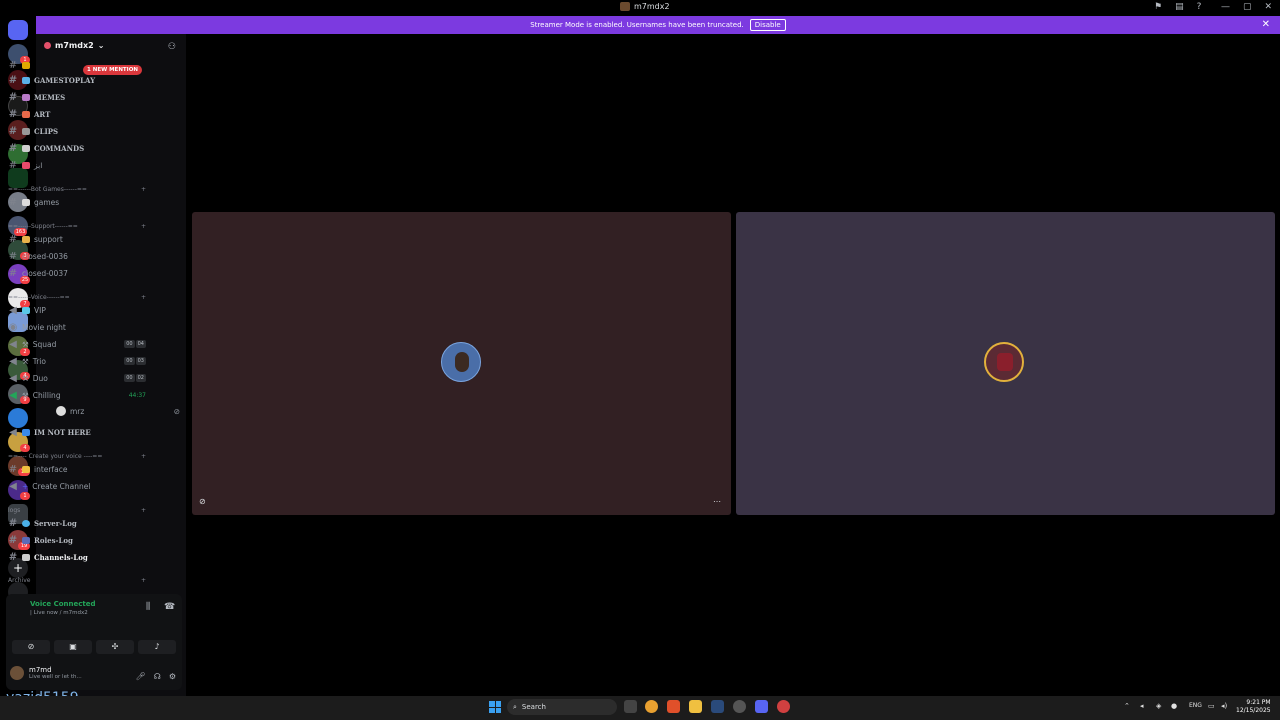  Describe the element at coordinates (77, 557) in the screenshot. I see `channel-item-selected: # Channels-Log` at that location.